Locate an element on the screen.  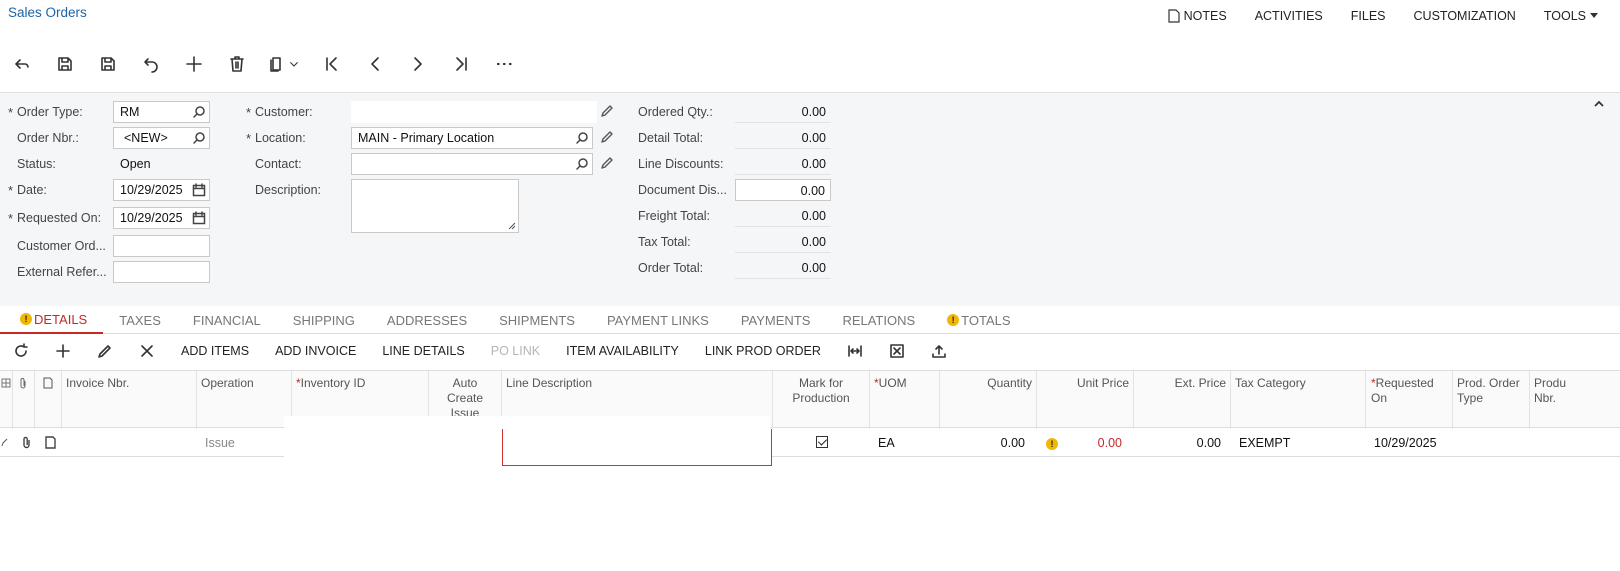
edit-contact-button is located at coordinates (608, 164).